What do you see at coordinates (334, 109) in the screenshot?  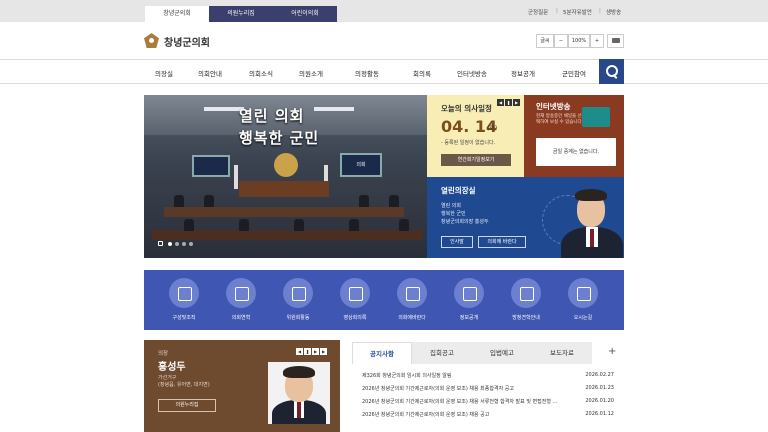 I see `ceiling-light` at bounding box center [334, 109].